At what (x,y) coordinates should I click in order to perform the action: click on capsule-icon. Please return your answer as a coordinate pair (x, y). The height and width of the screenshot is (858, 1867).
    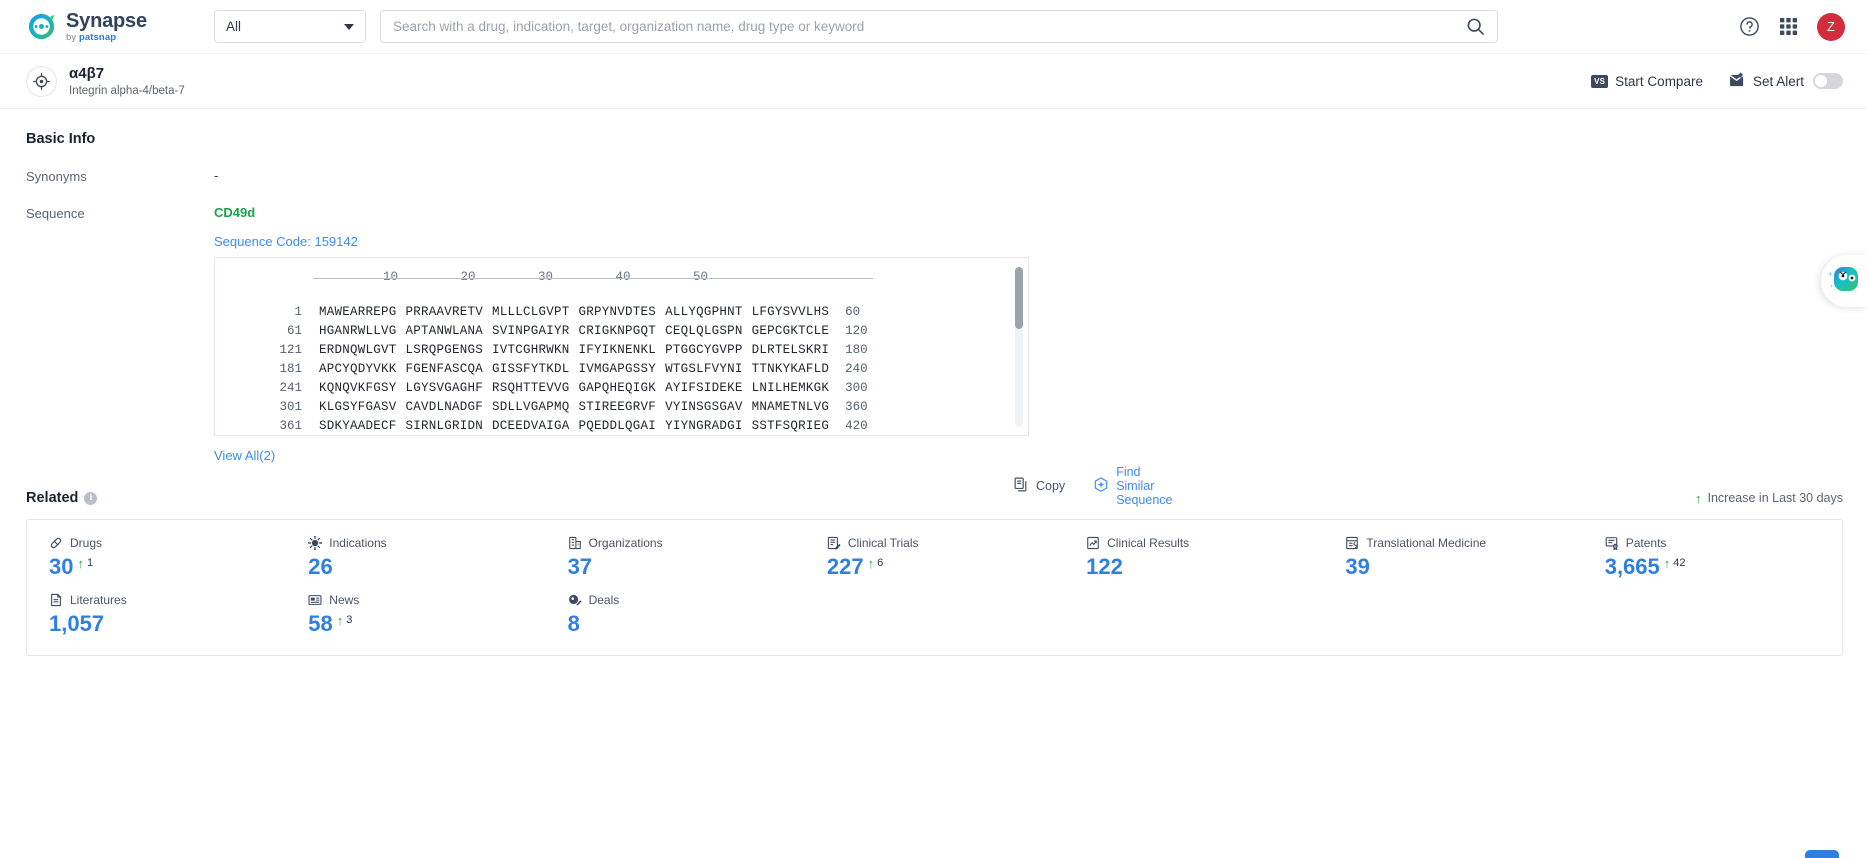
    Looking at the image, I should click on (56, 543).